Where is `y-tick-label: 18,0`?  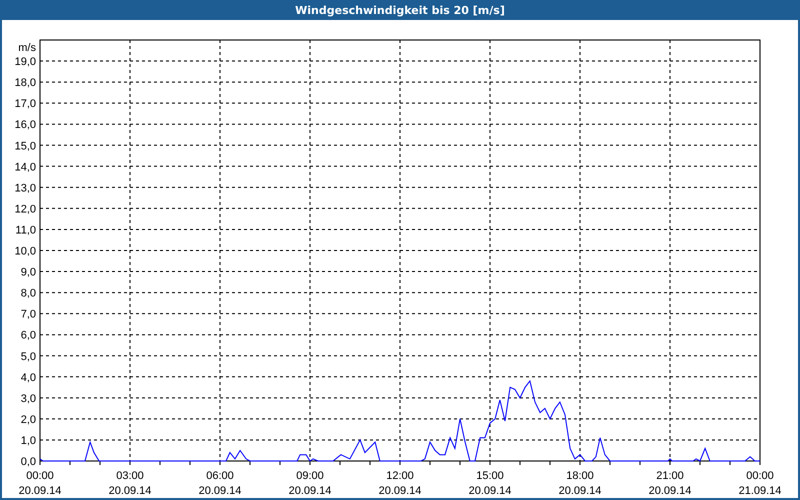
y-tick-label: 18,0 is located at coordinates (25, 83).